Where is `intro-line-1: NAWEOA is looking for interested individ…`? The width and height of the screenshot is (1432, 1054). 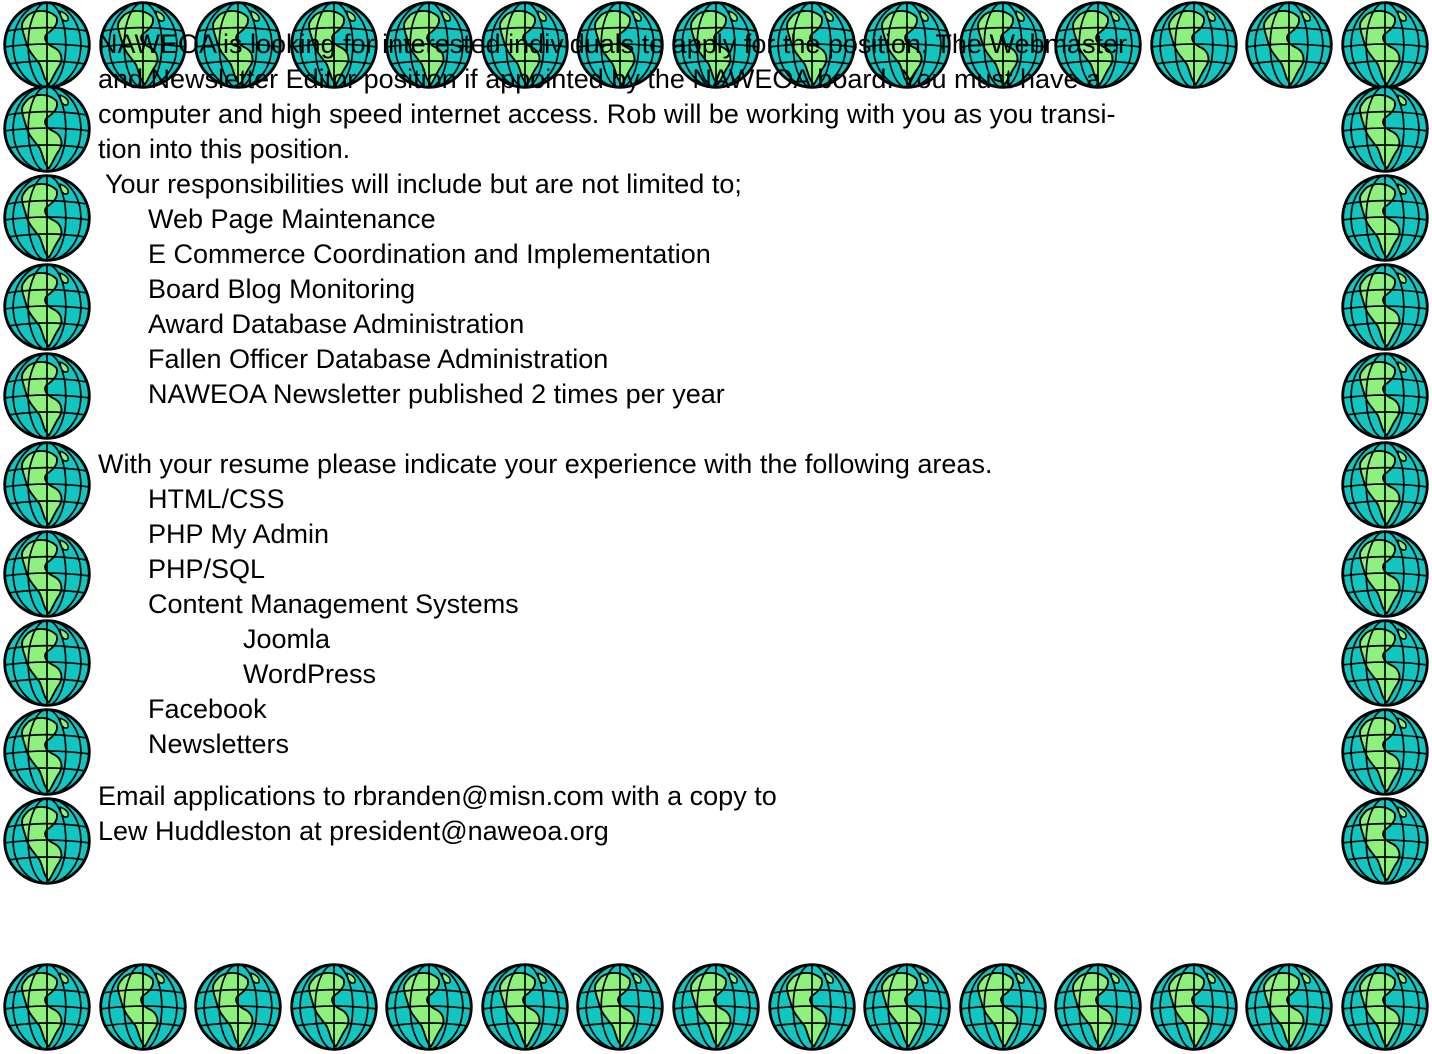 intro-line-1: NAWEOA is looking for interested individ… is located at coordinates (613, 44).